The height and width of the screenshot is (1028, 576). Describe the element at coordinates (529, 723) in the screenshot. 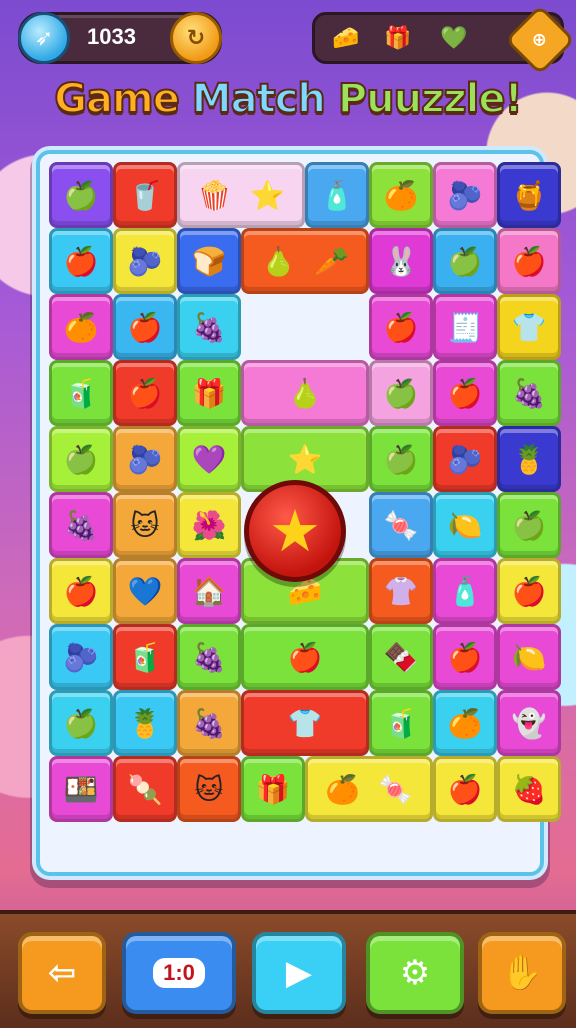

I see `board-tile: 👻` at that location.